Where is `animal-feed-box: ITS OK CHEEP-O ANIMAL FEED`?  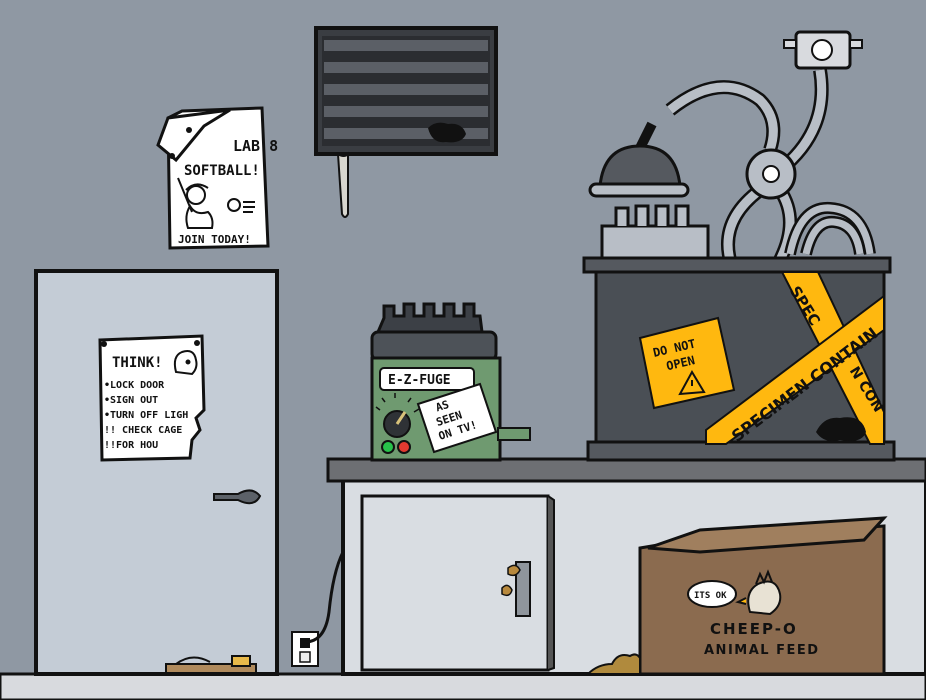 animal-feed-box: ITS OK CHEEP-O ANIMAL FEED is located at coordinates (763, 596).